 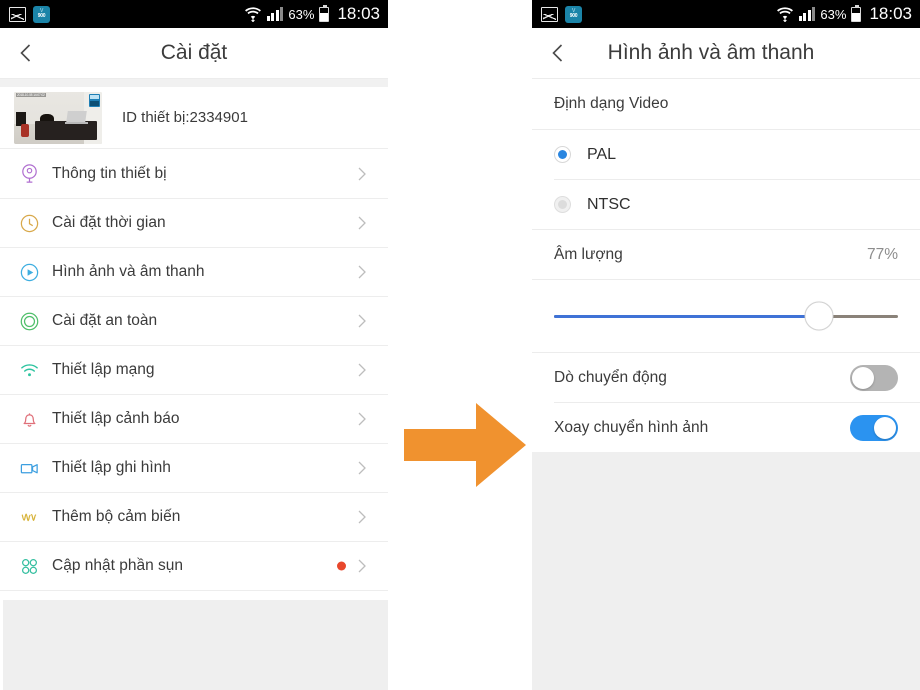 I want to click on sidebar-item-label: Cài đặt thời gian, so click(x=109, y=222).